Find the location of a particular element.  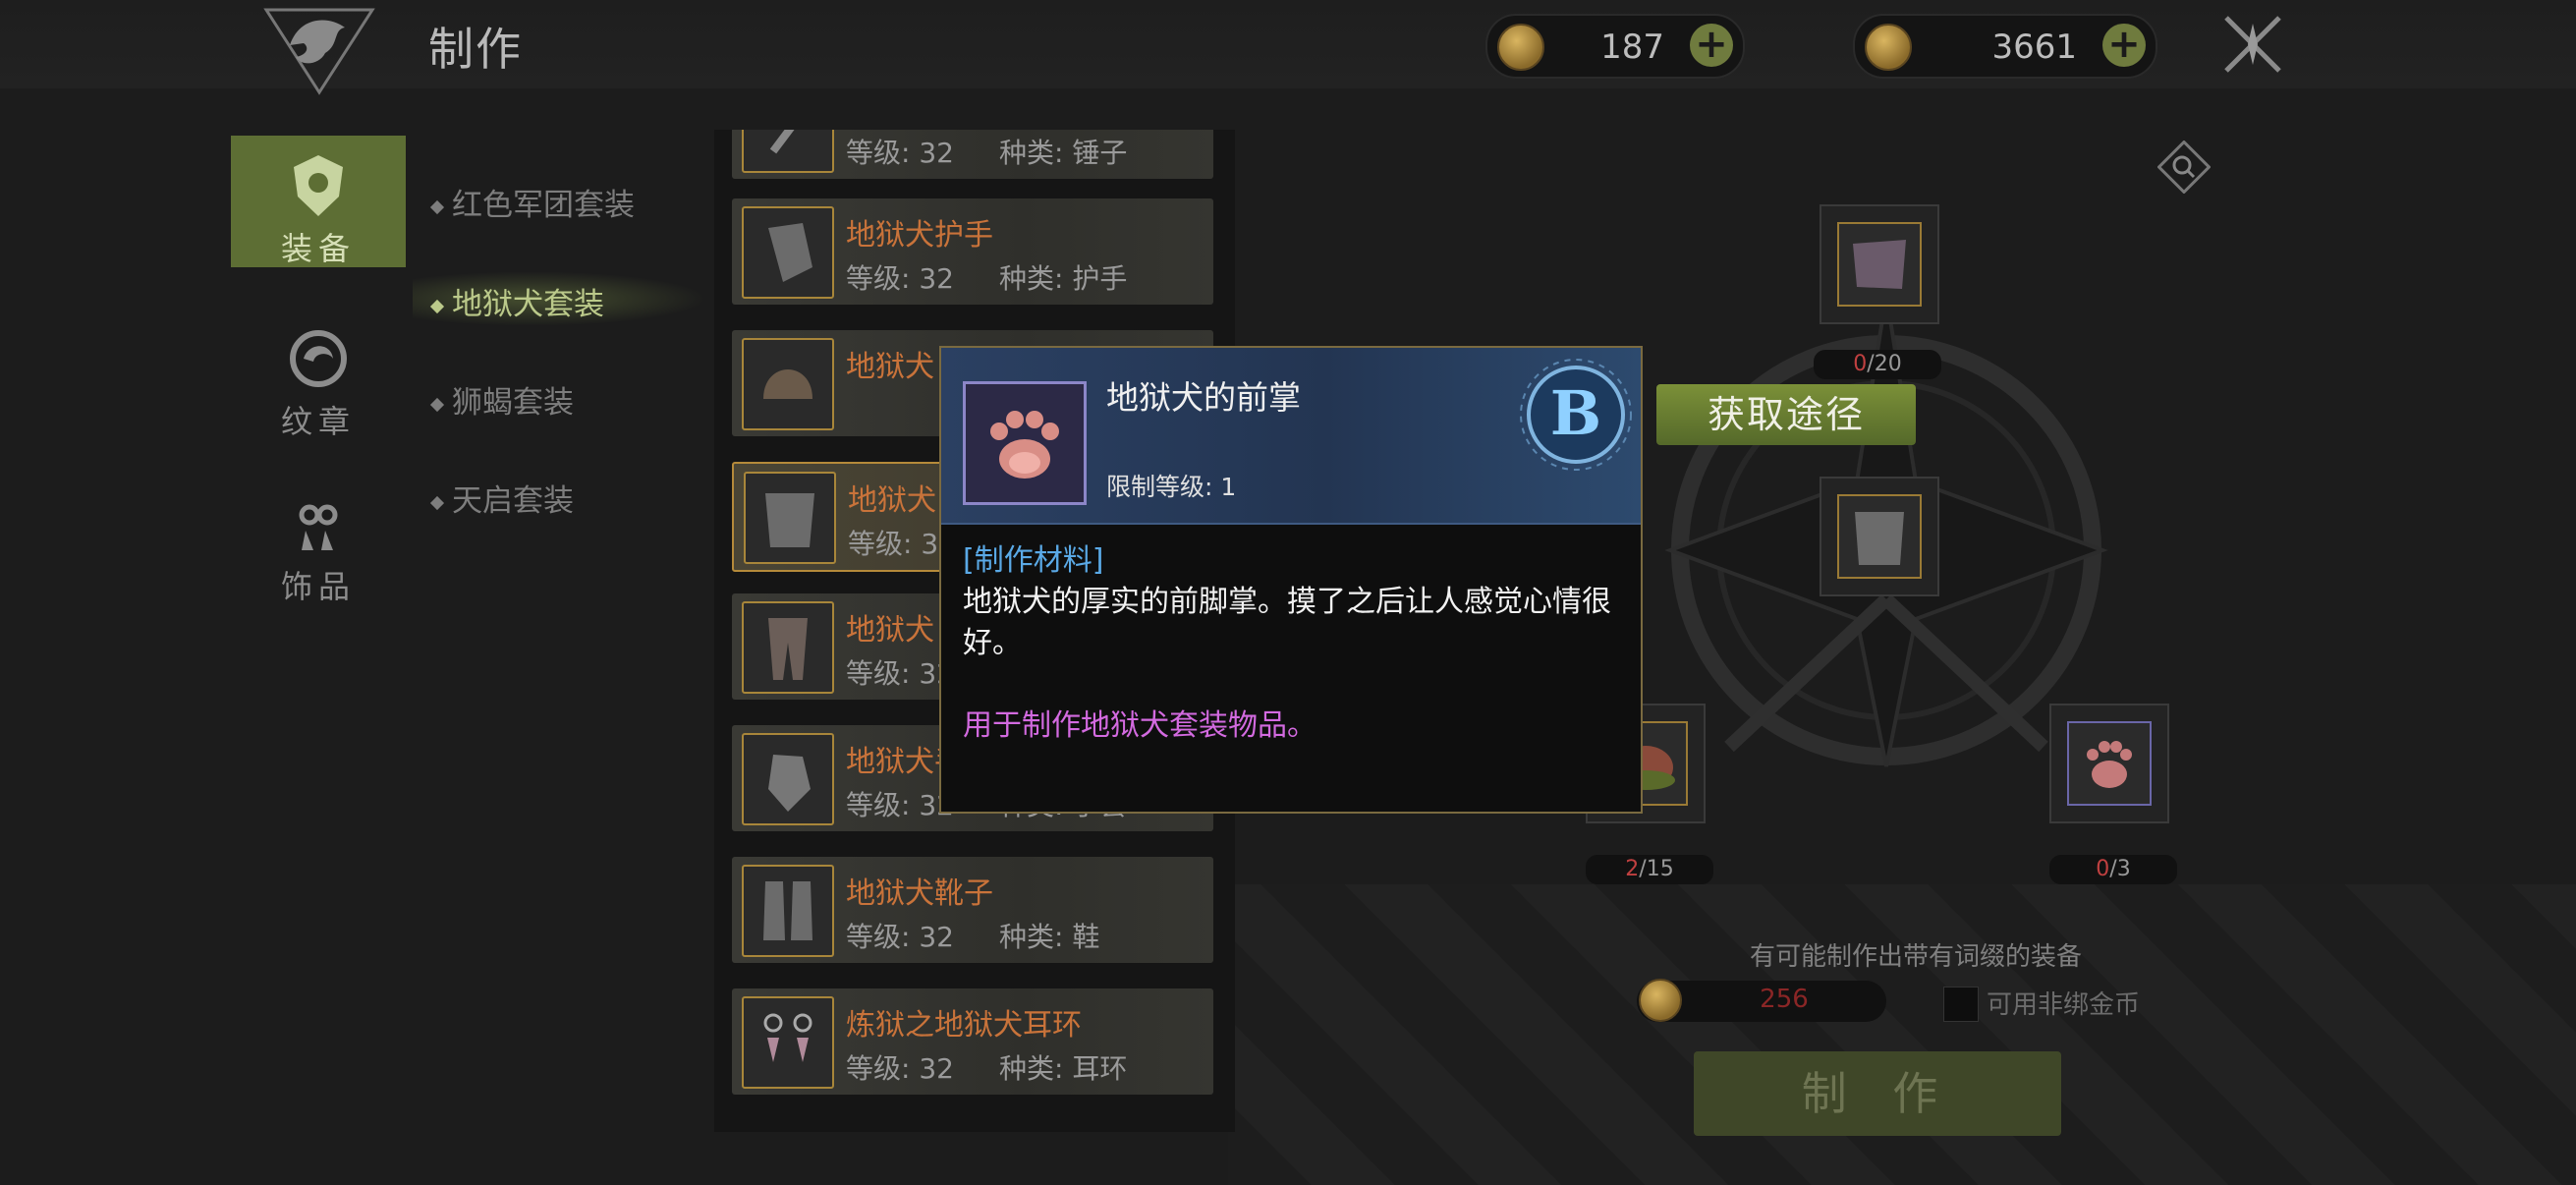

category-cerberus: 地狱犬套装 is located at coordinates (516, 301).